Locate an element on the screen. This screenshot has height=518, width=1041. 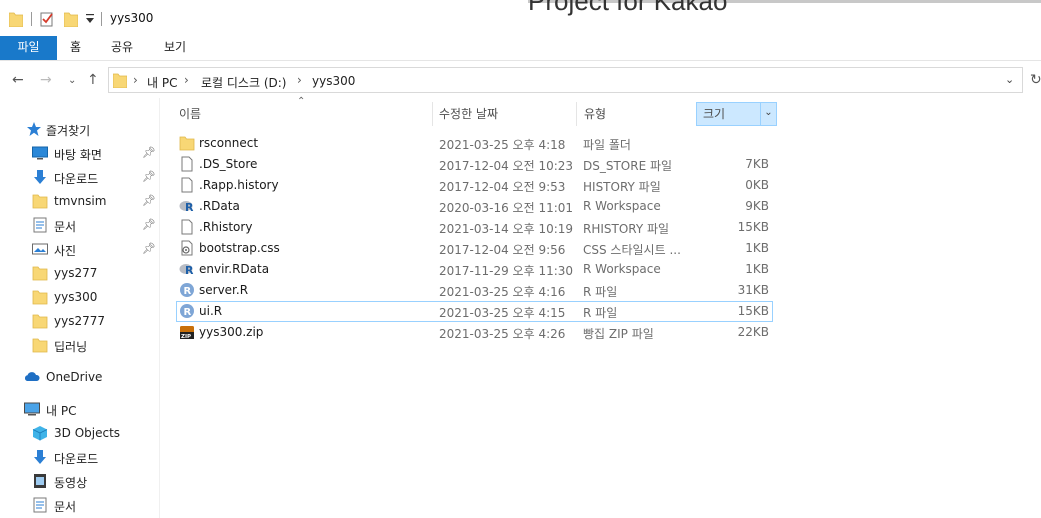
file-size: 1KB is located at coordinates (757, 248).